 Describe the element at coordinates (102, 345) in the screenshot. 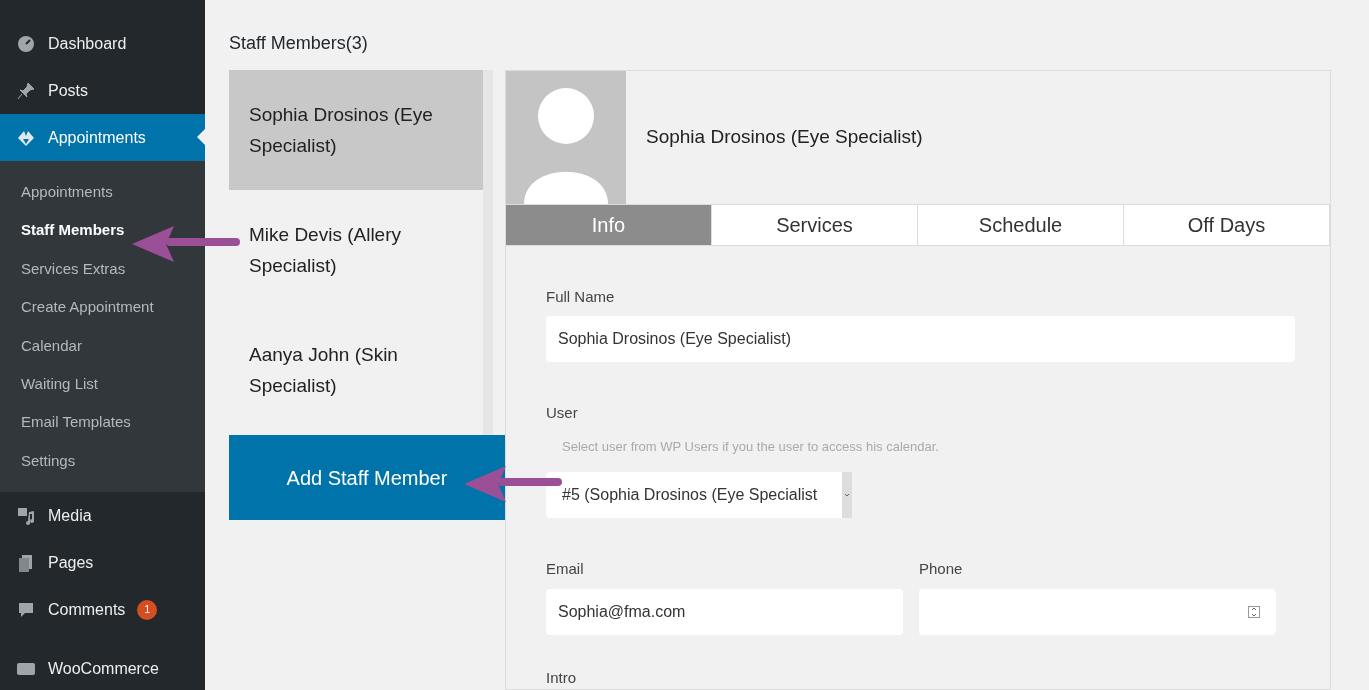

I see `submenu-item: Calendar` at that location.